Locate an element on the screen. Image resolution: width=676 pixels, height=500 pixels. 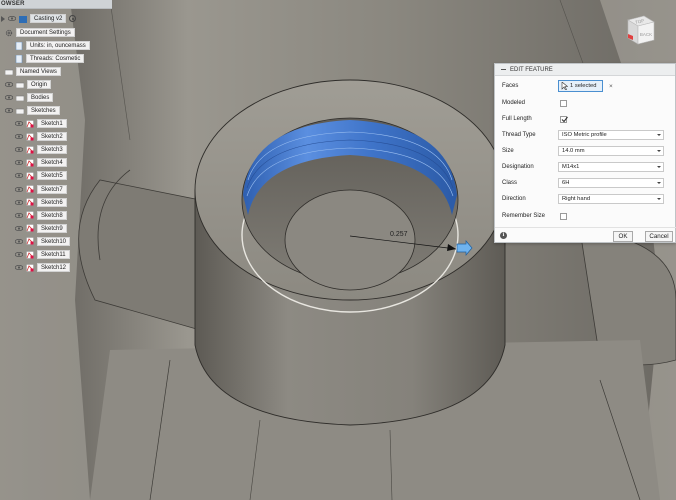
thread-type-value: ISO Metric profile is located at coordinates (584, 135).